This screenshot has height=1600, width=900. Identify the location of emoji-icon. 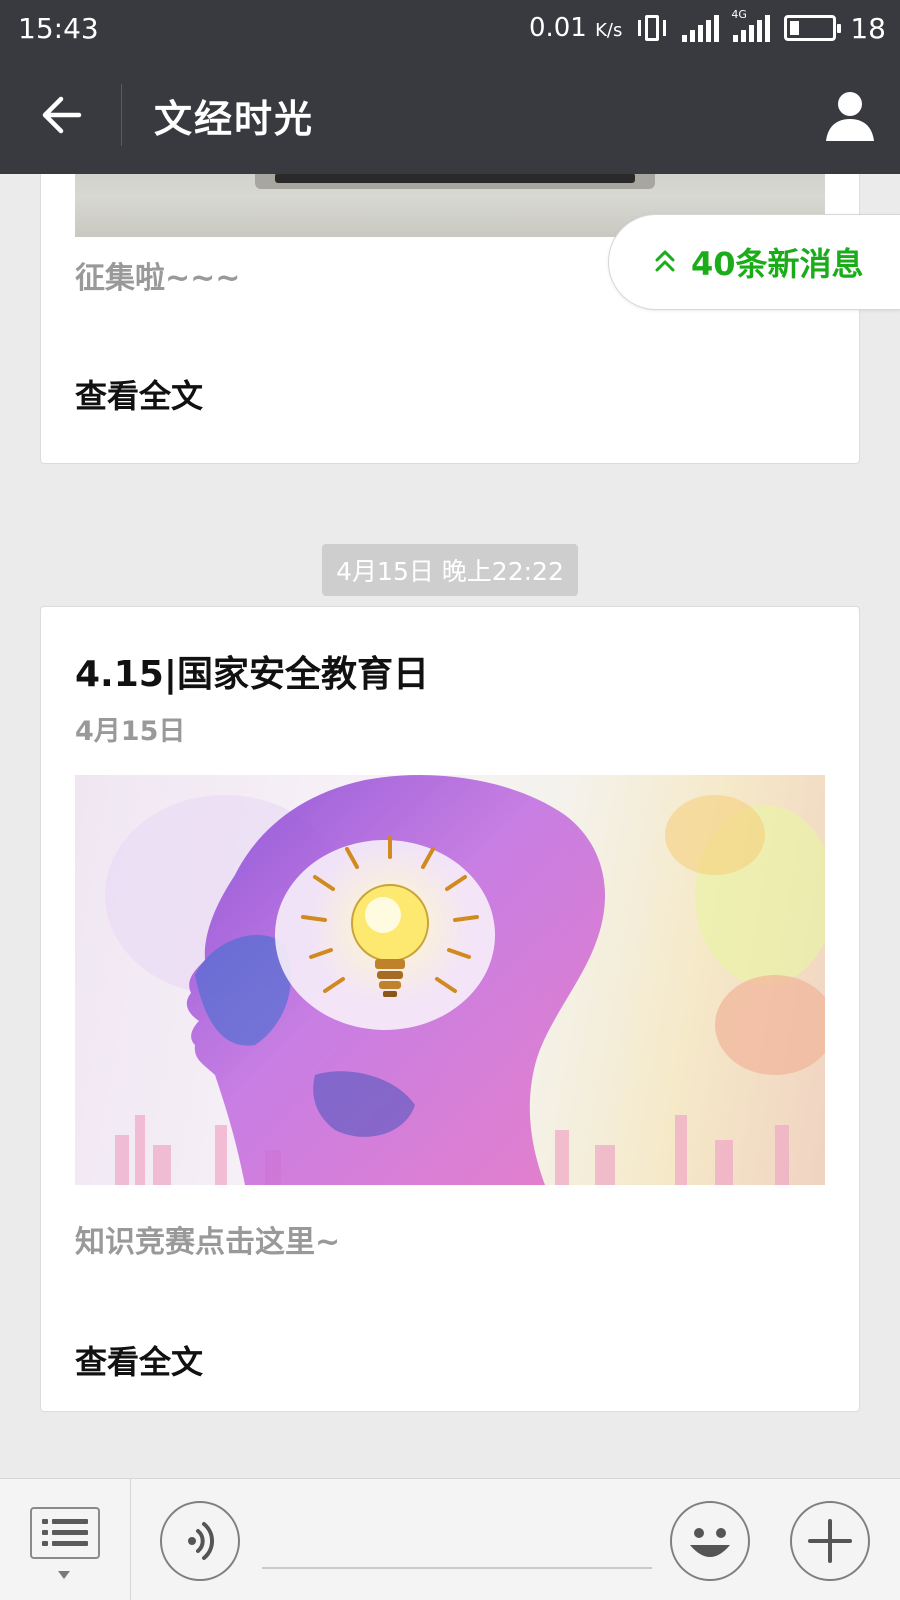
(710, 1542).